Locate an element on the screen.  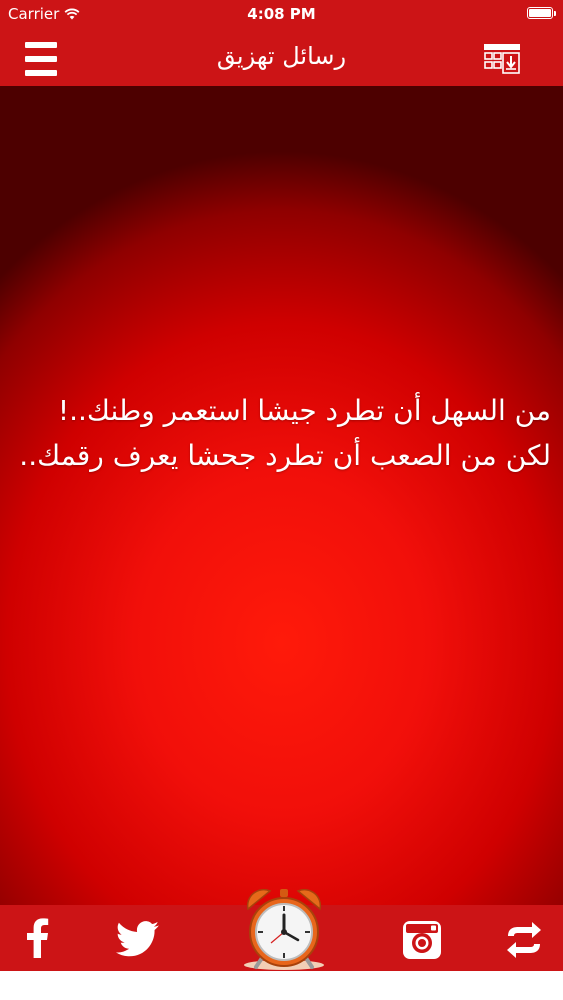
grid-download-icon is located at coordinates (502, 59).